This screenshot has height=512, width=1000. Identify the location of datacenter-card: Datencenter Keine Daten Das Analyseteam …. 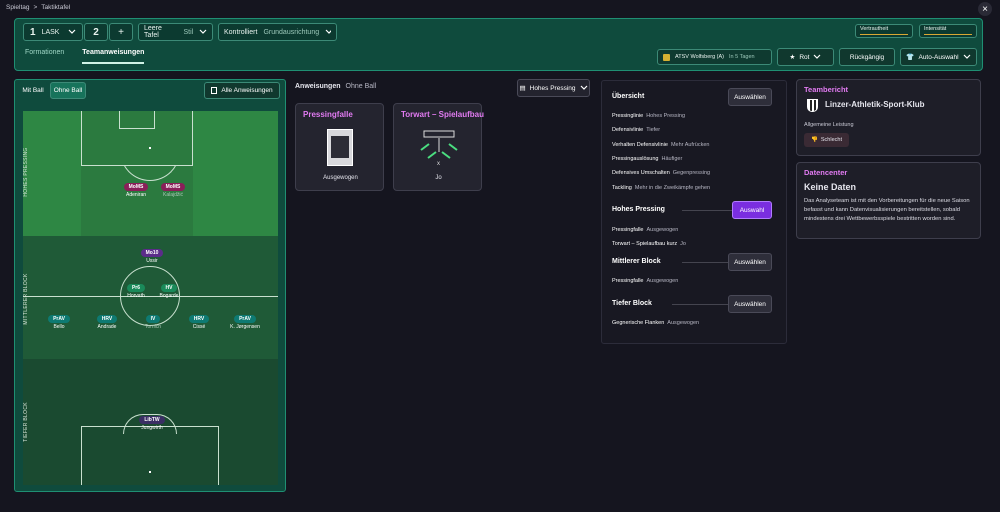
(888, 200).